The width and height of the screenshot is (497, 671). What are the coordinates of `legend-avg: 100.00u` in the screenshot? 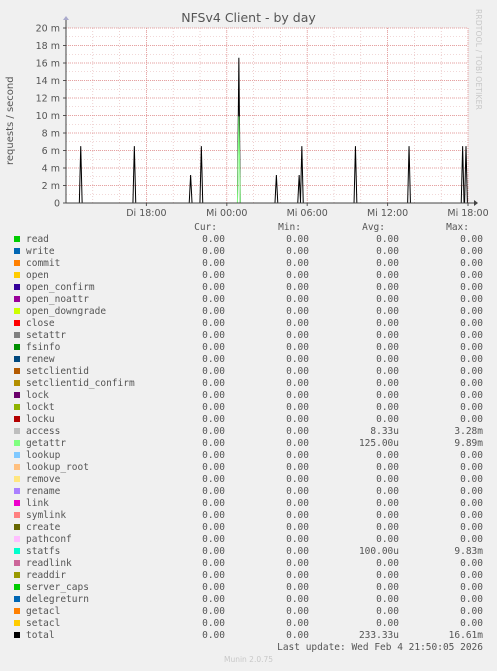 It's located at (378, 551).